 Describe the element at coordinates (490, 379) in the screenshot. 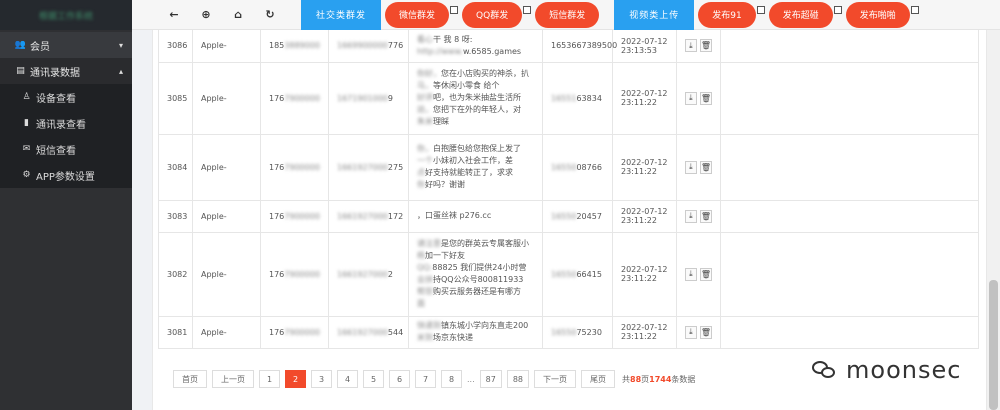

I see `page-number-87: 87` at that location.